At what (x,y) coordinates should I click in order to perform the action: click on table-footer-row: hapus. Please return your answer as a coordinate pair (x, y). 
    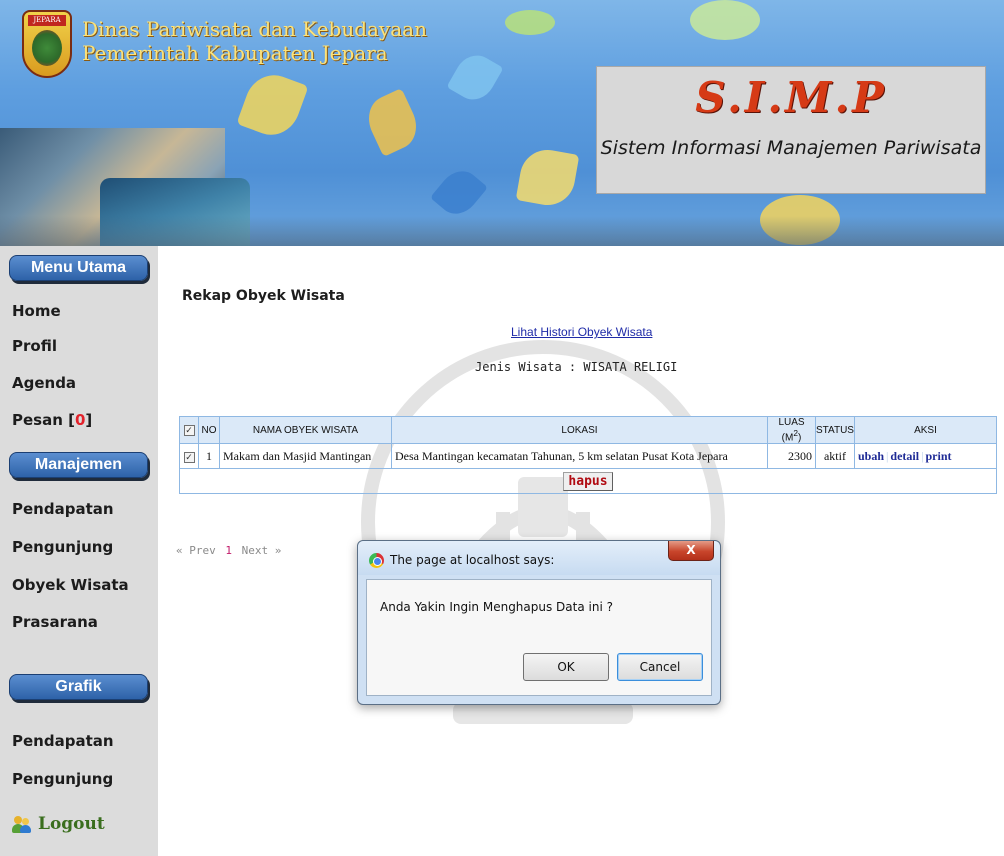
    Looking at the image, I should click on (588, 481).